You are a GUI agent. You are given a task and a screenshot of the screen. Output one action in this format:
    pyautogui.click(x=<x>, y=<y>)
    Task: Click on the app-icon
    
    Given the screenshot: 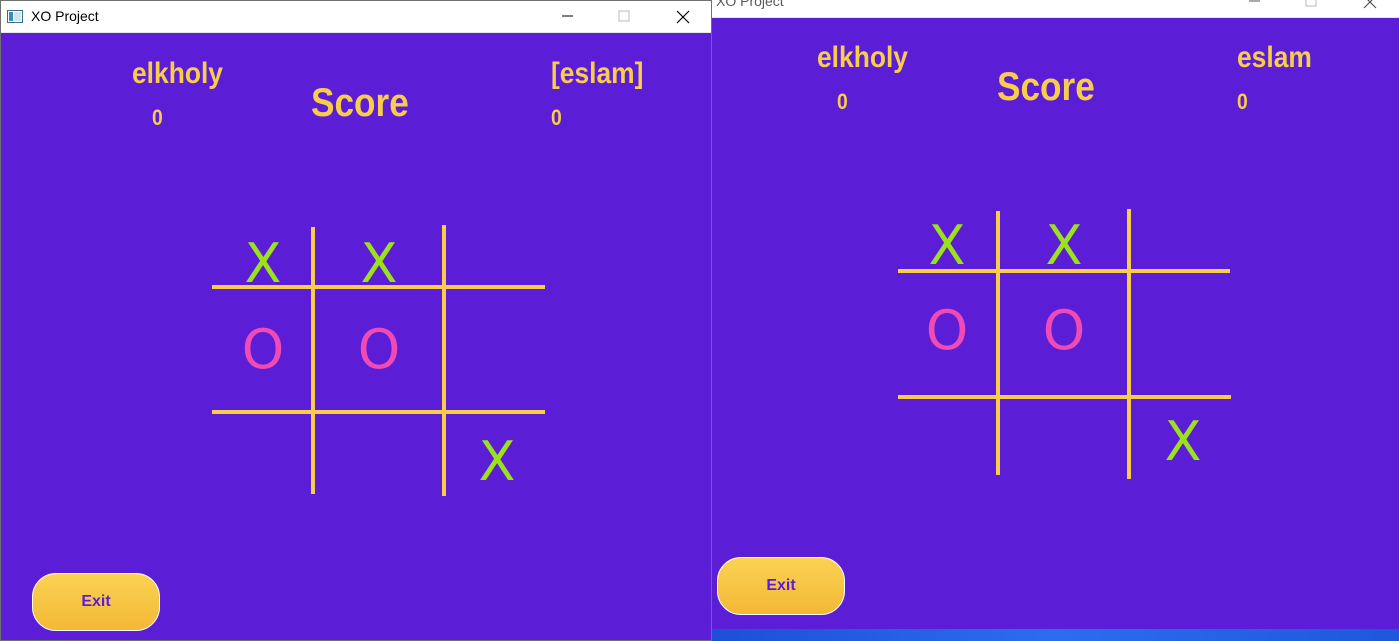 What is the action you would take?
    pyautogui.click(x=15, y=16)
    